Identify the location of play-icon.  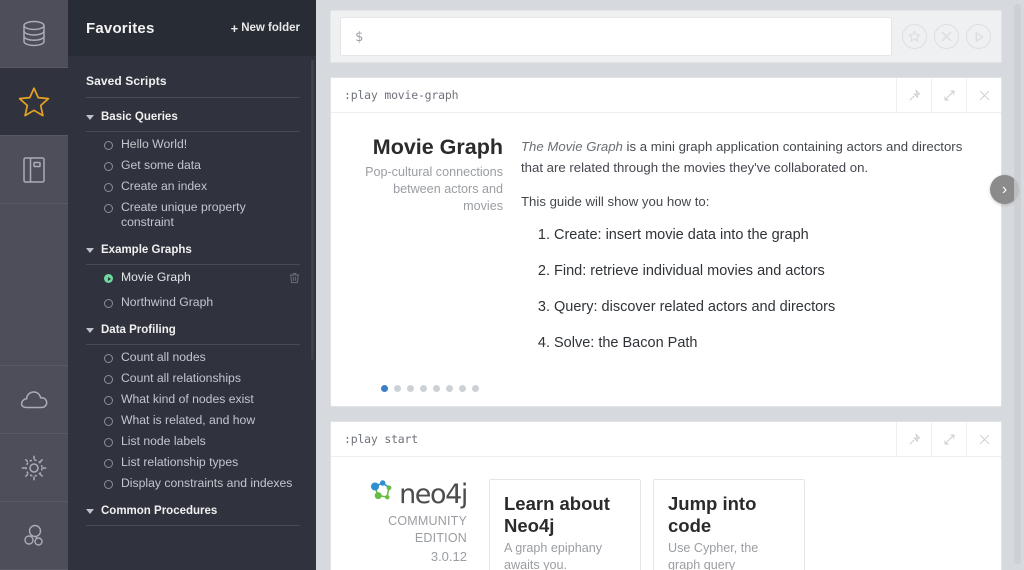
(108, 278).